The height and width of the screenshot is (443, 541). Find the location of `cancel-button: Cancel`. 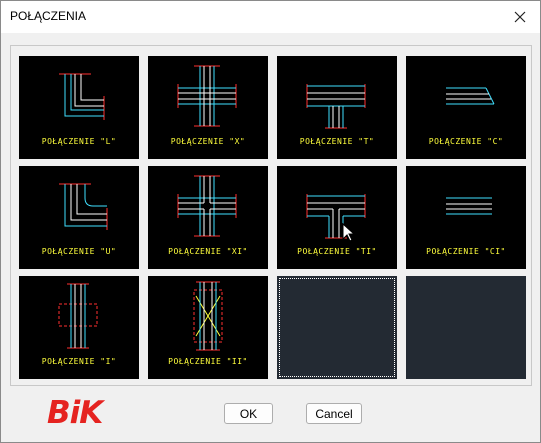

cancel-button: Cancel is located at coordinates (334, 413).